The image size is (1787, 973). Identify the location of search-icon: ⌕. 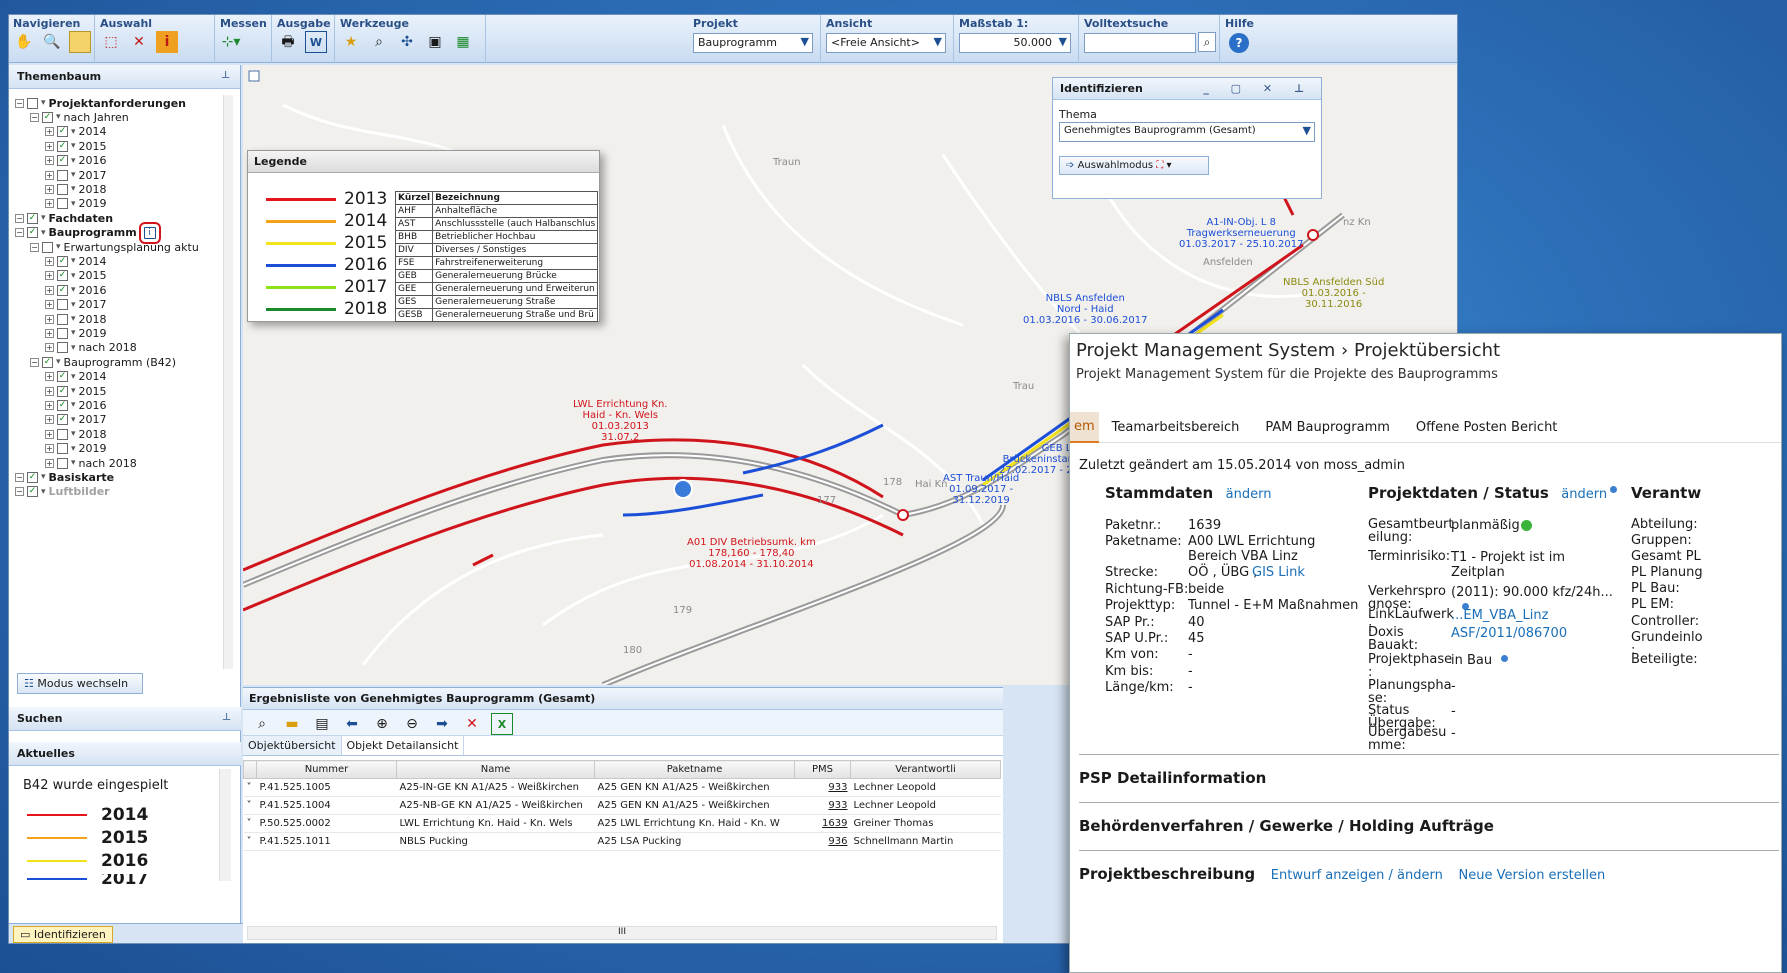
(1207, 42).